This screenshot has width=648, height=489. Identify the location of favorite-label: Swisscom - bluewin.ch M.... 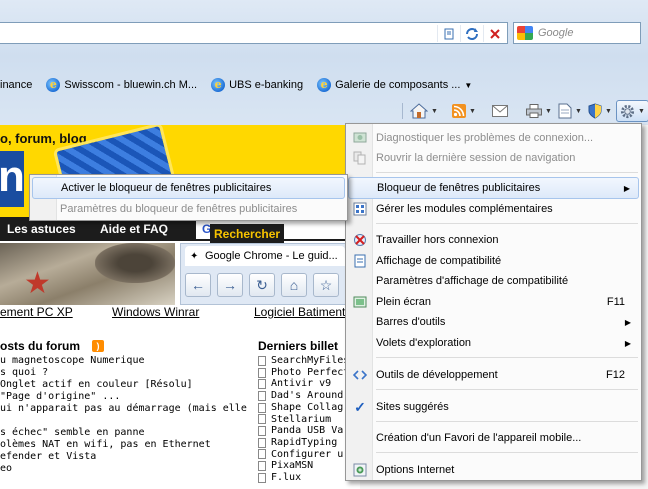
(131, 85).